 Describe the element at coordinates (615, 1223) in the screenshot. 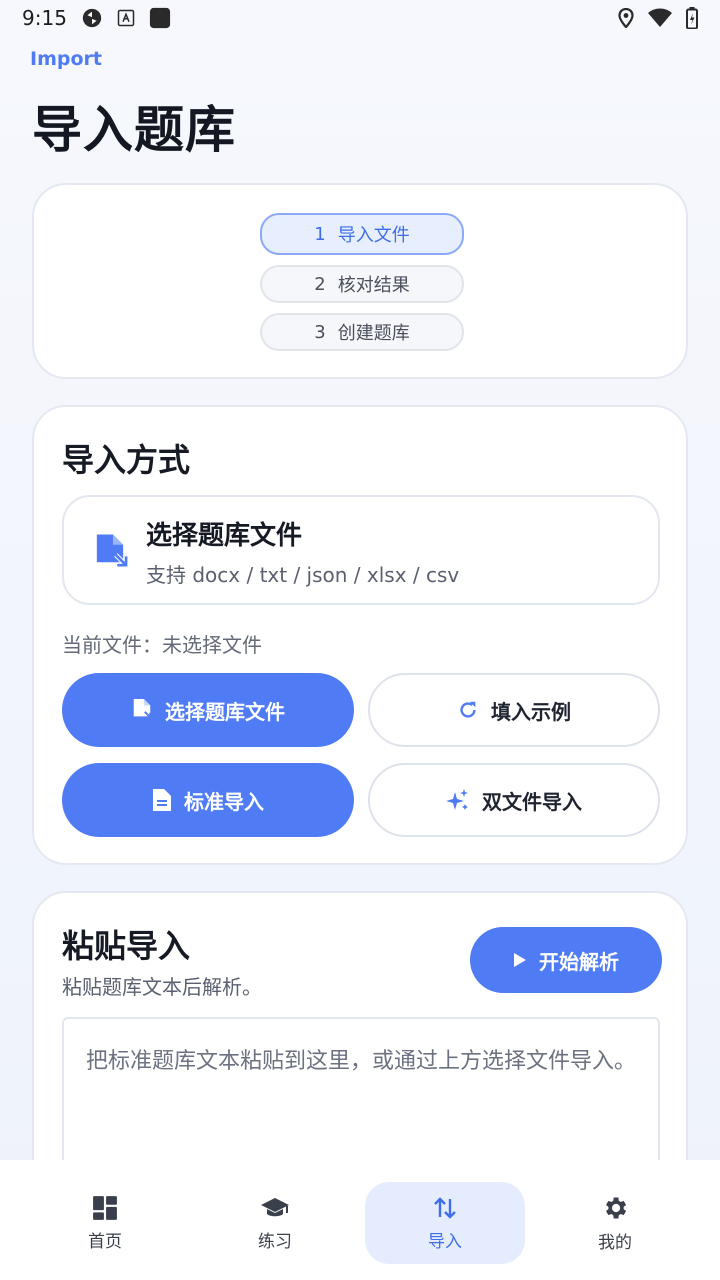

I see `nav-item-mine: 我的` at that location.